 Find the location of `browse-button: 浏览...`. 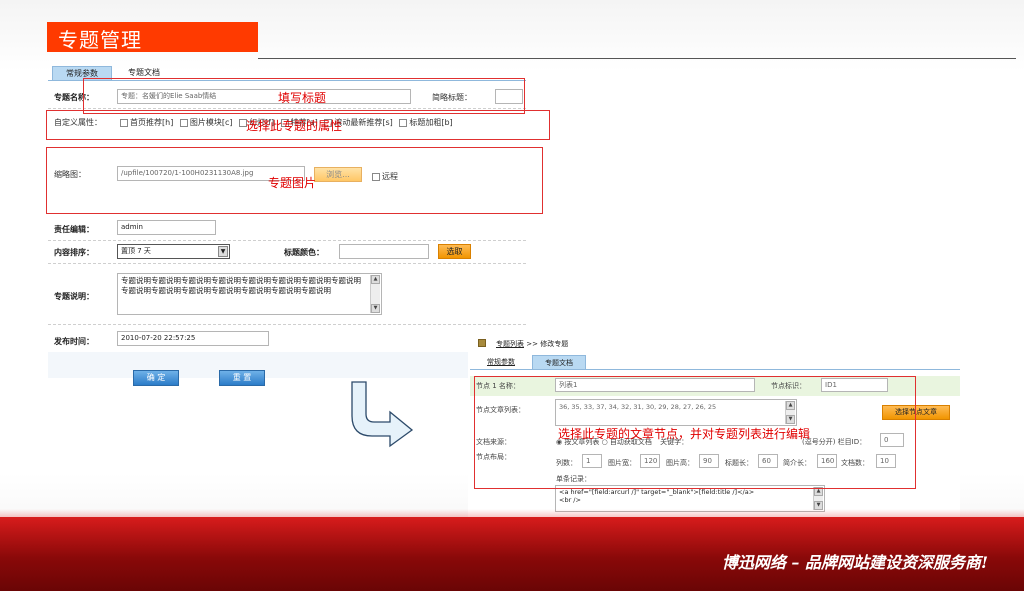

browse-button: 浏览... is located at coordinates (338, 174).